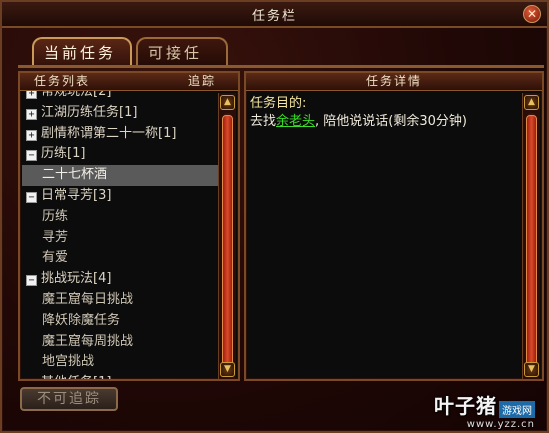  Describe the element at coordinates (82, 51) in the screenshot. I see `tab-current-tasks: 当前任务` at that location.